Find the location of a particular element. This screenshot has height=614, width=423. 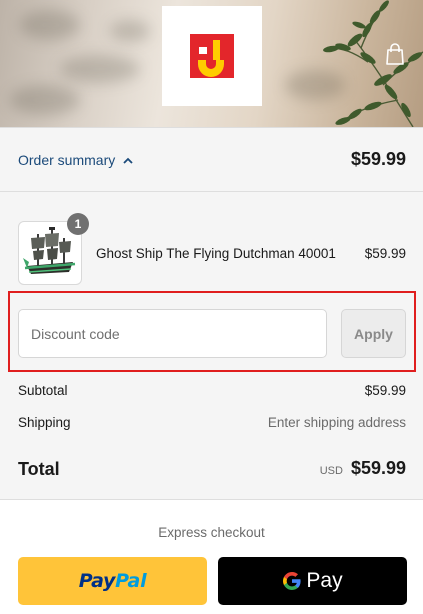

order-summary-bar: Order summary $59.99 is located at coordinates (211, 159).